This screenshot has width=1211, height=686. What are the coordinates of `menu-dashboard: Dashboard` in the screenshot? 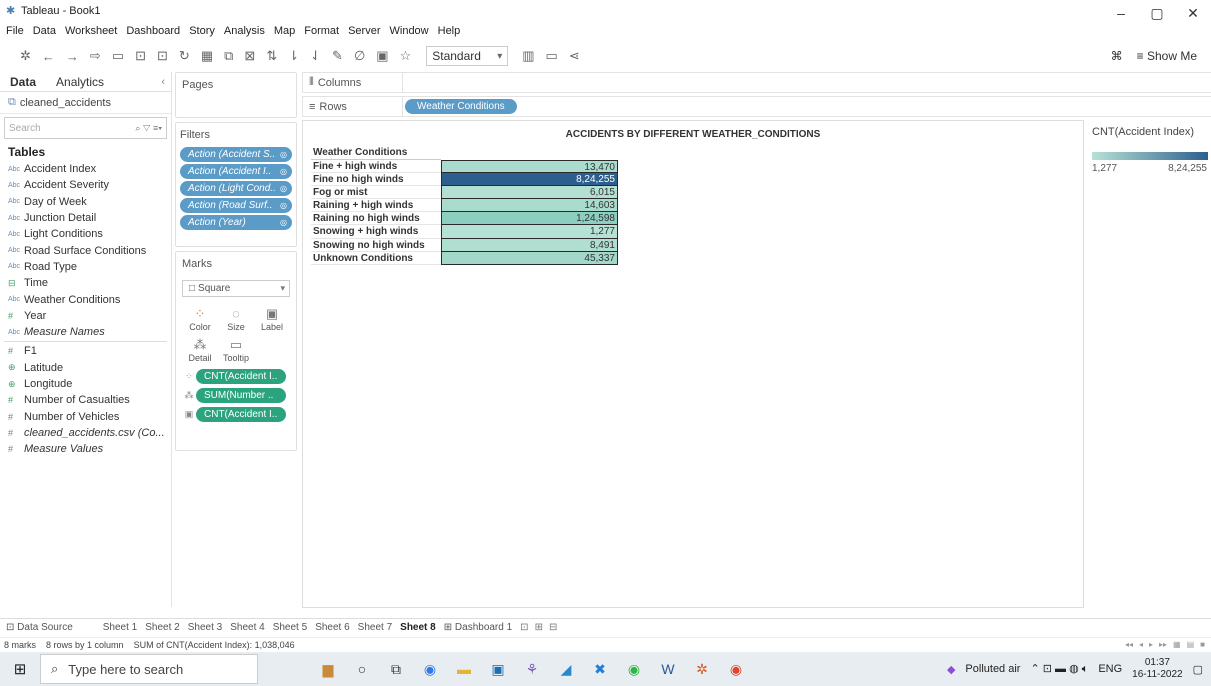 It's located at (153, 31).